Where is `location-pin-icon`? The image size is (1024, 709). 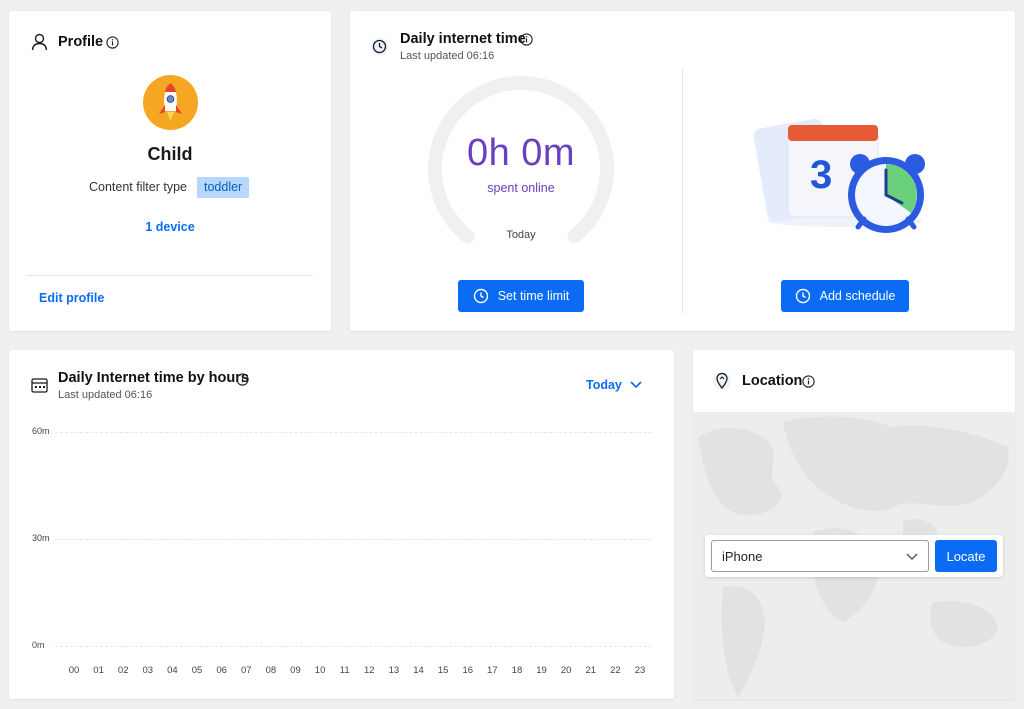 location-pin-icon is located at coordinates (722, 381).